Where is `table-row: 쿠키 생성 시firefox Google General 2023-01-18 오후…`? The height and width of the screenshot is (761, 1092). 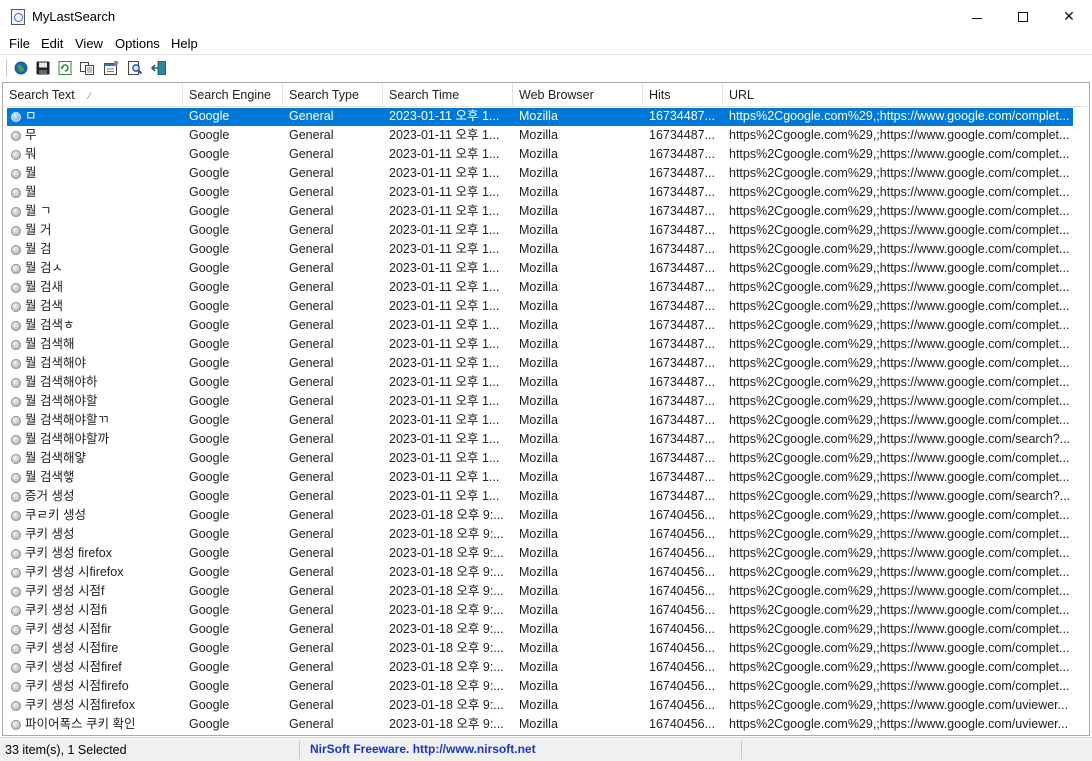
table-row: 쿠키 생성 시firefox Google General 2023-01-18 오후… is located at coordinates (546, 572).